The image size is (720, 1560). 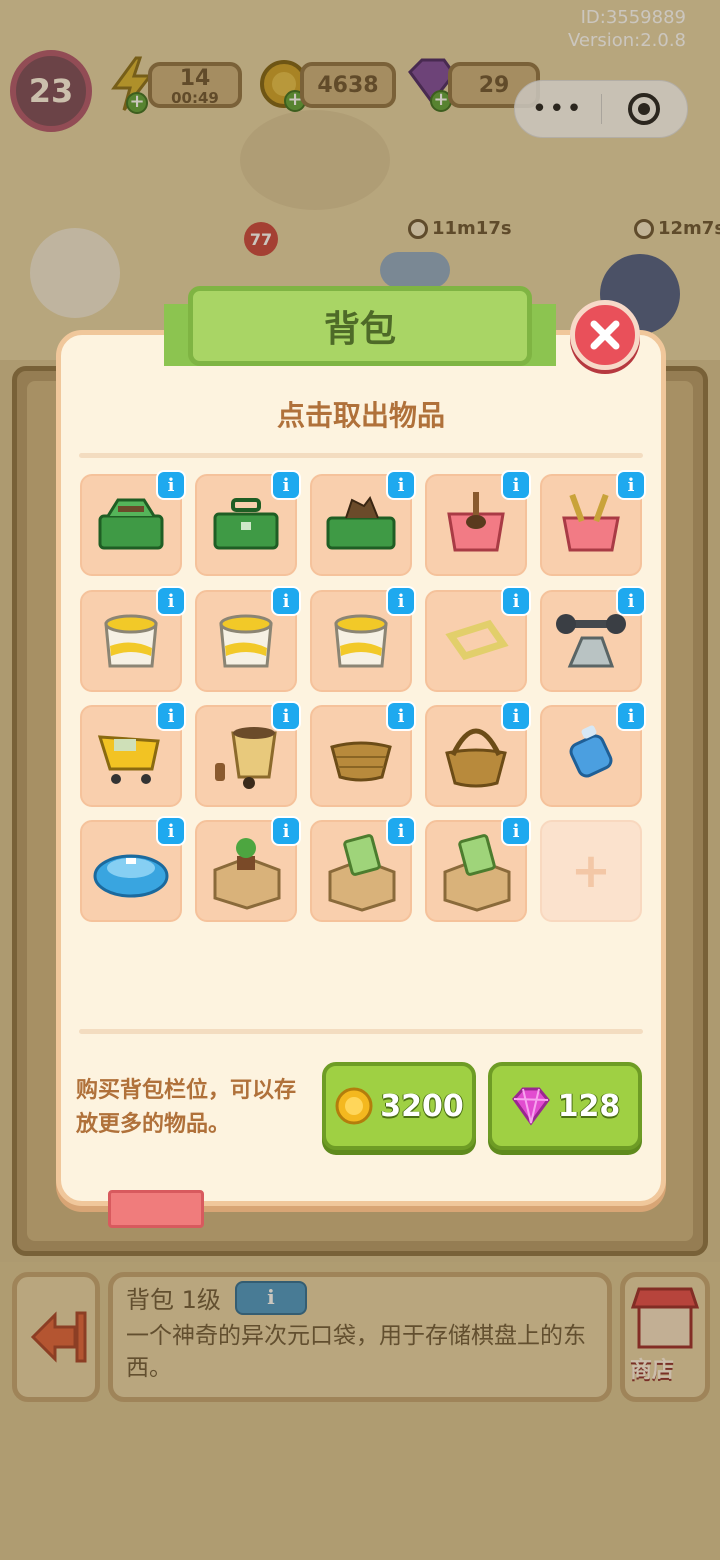 What do you see at coordinates (361, 1031) in the screenshot?
I see `divider-bottom` at bounding box center [361, 1031].